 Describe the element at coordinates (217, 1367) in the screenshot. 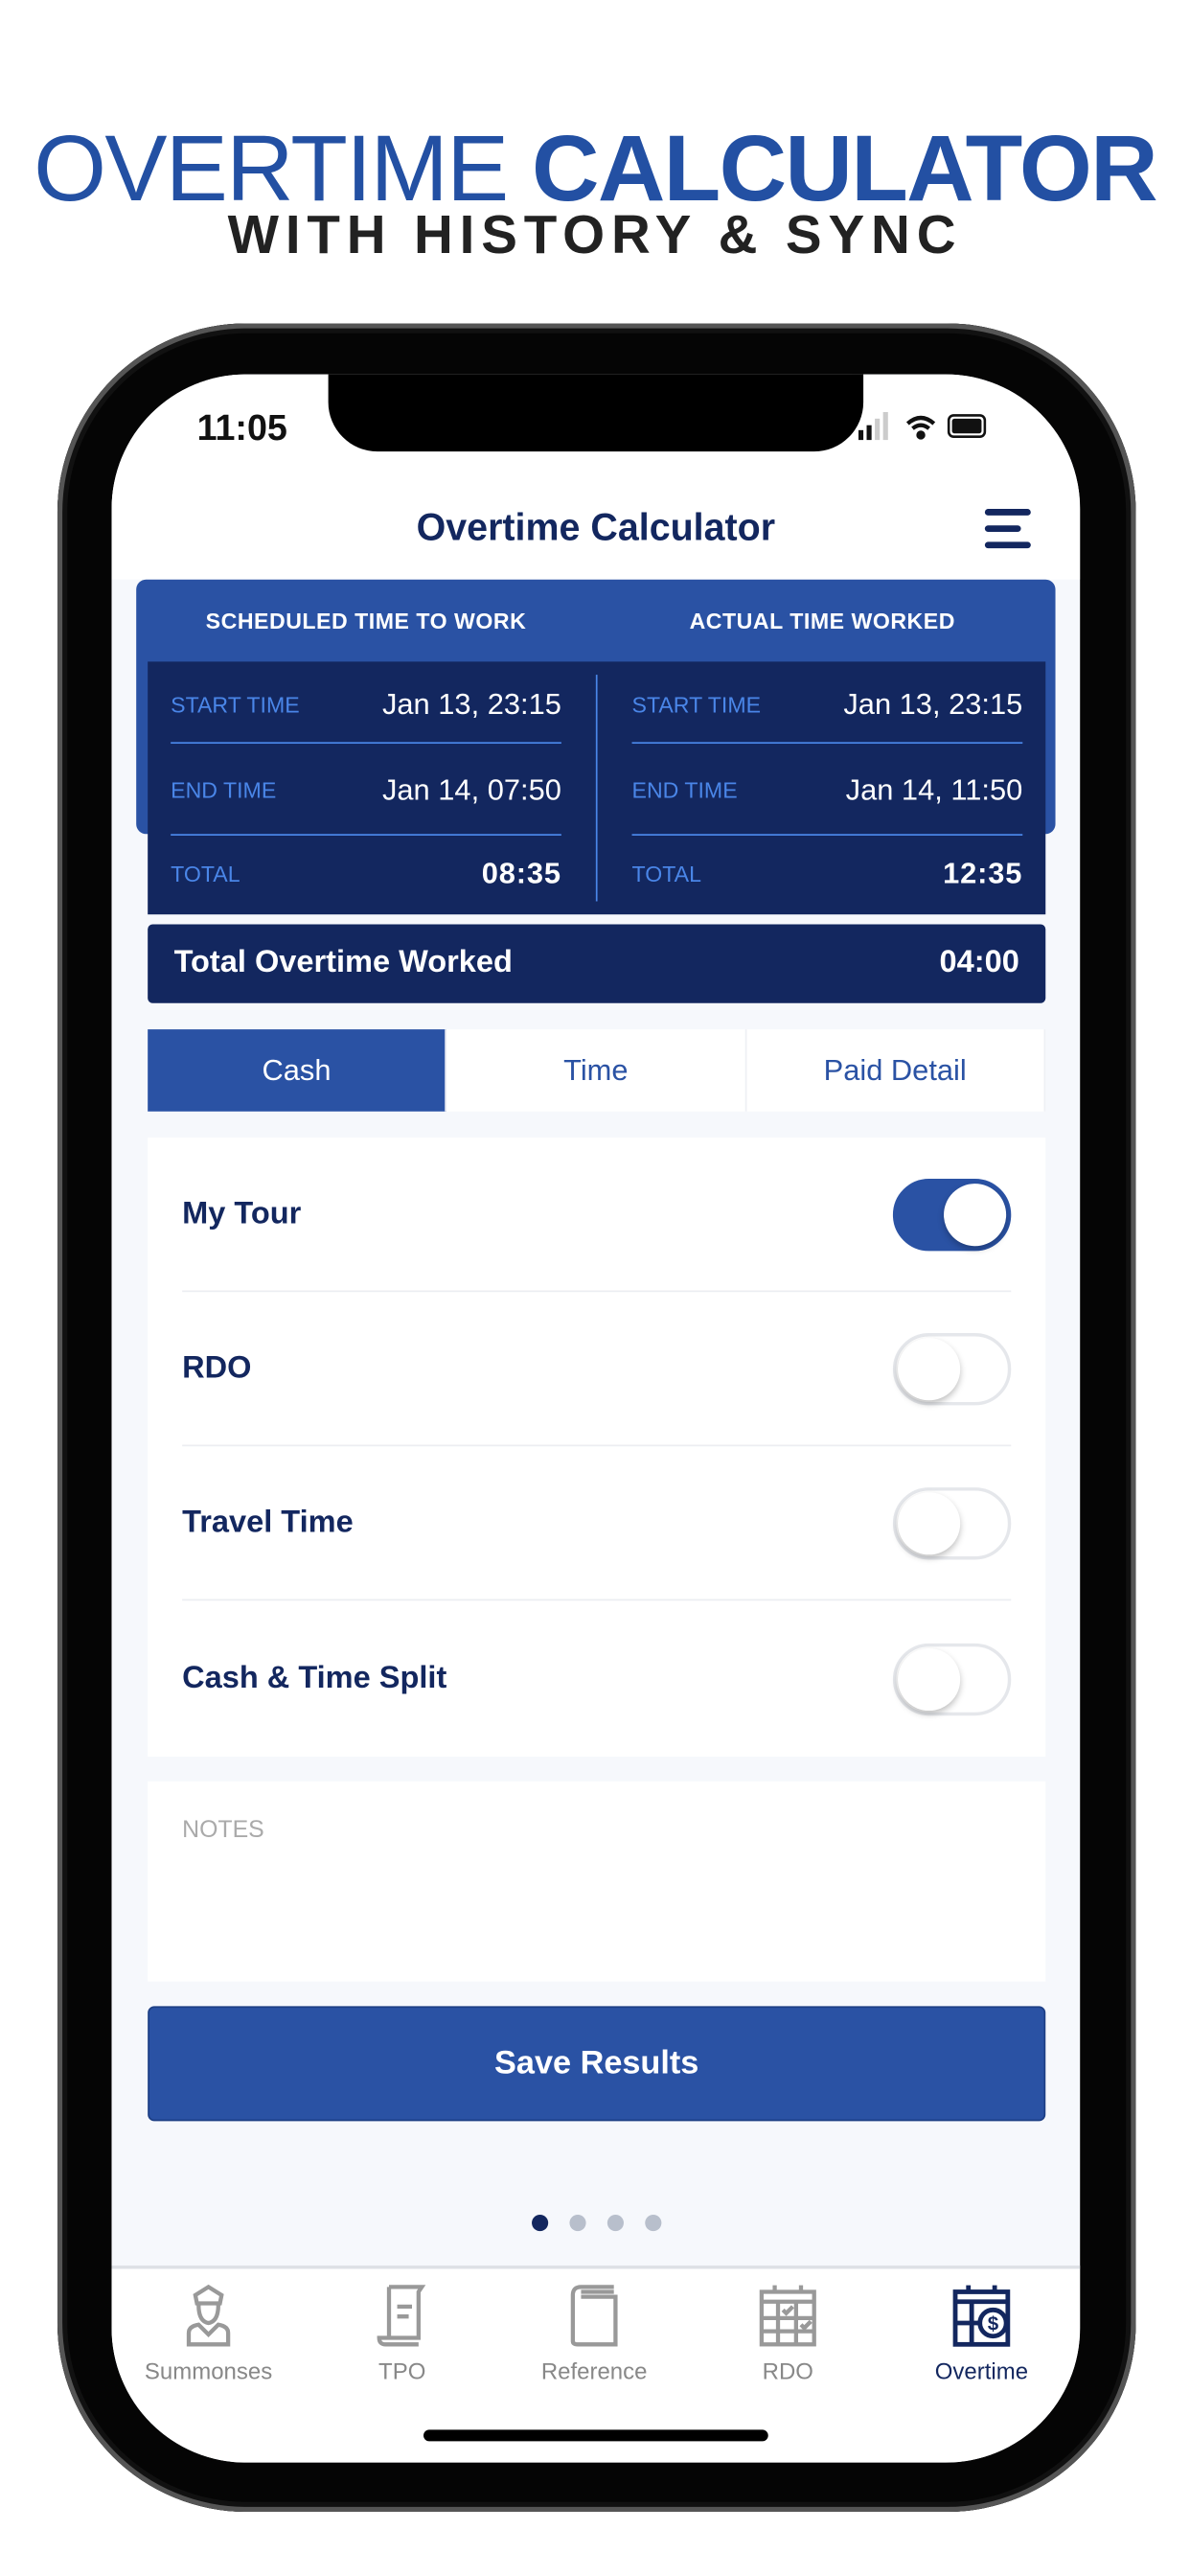

I see `toggle-label: RDO` at that location.